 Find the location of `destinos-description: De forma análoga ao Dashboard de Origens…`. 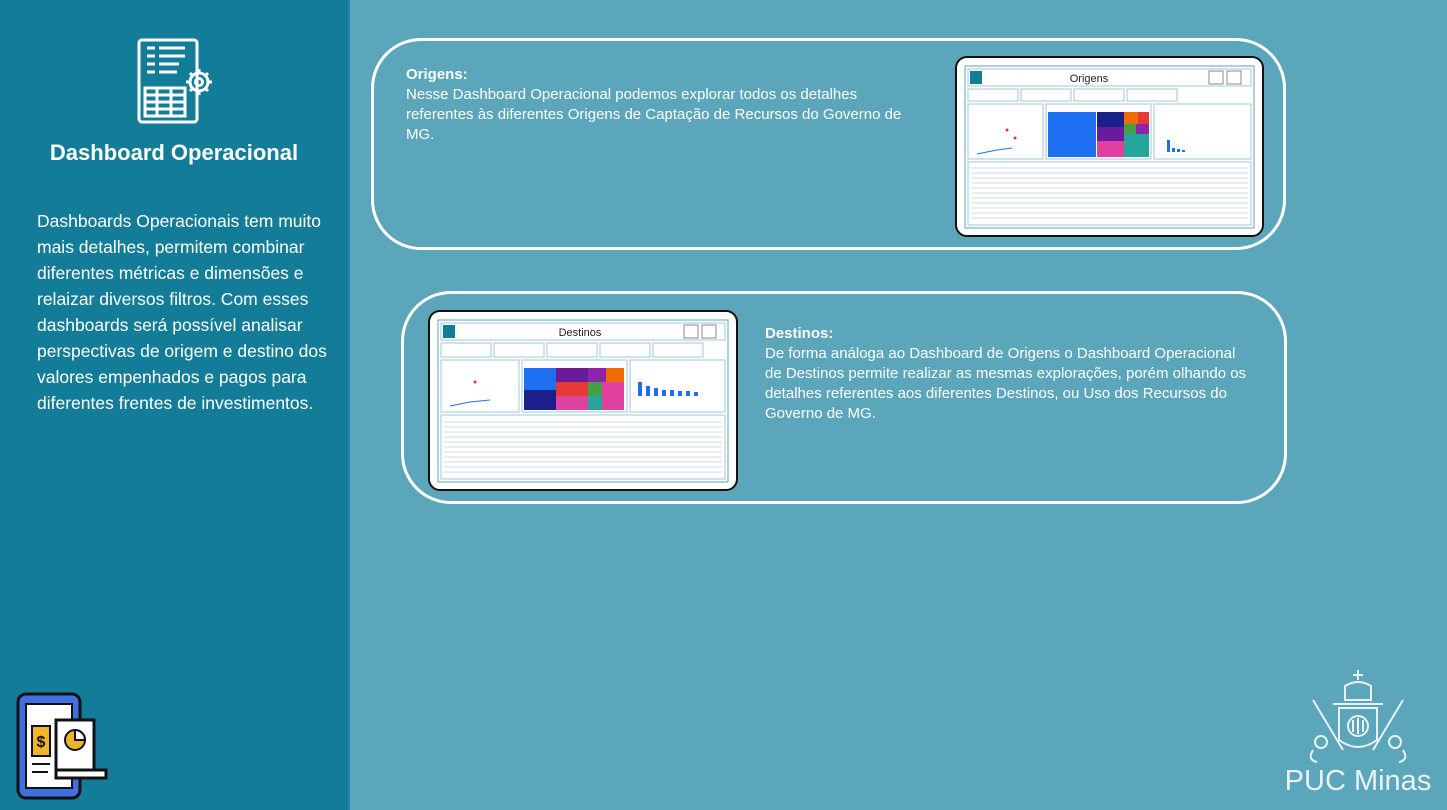

destinos-description: De forma análoga ao Dashboard de Origens… is located at coordinates (1006, 383).